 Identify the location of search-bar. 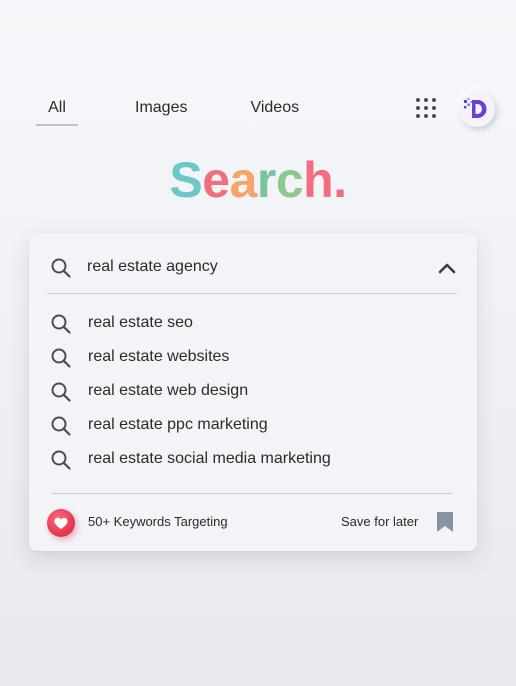
(253, 264).